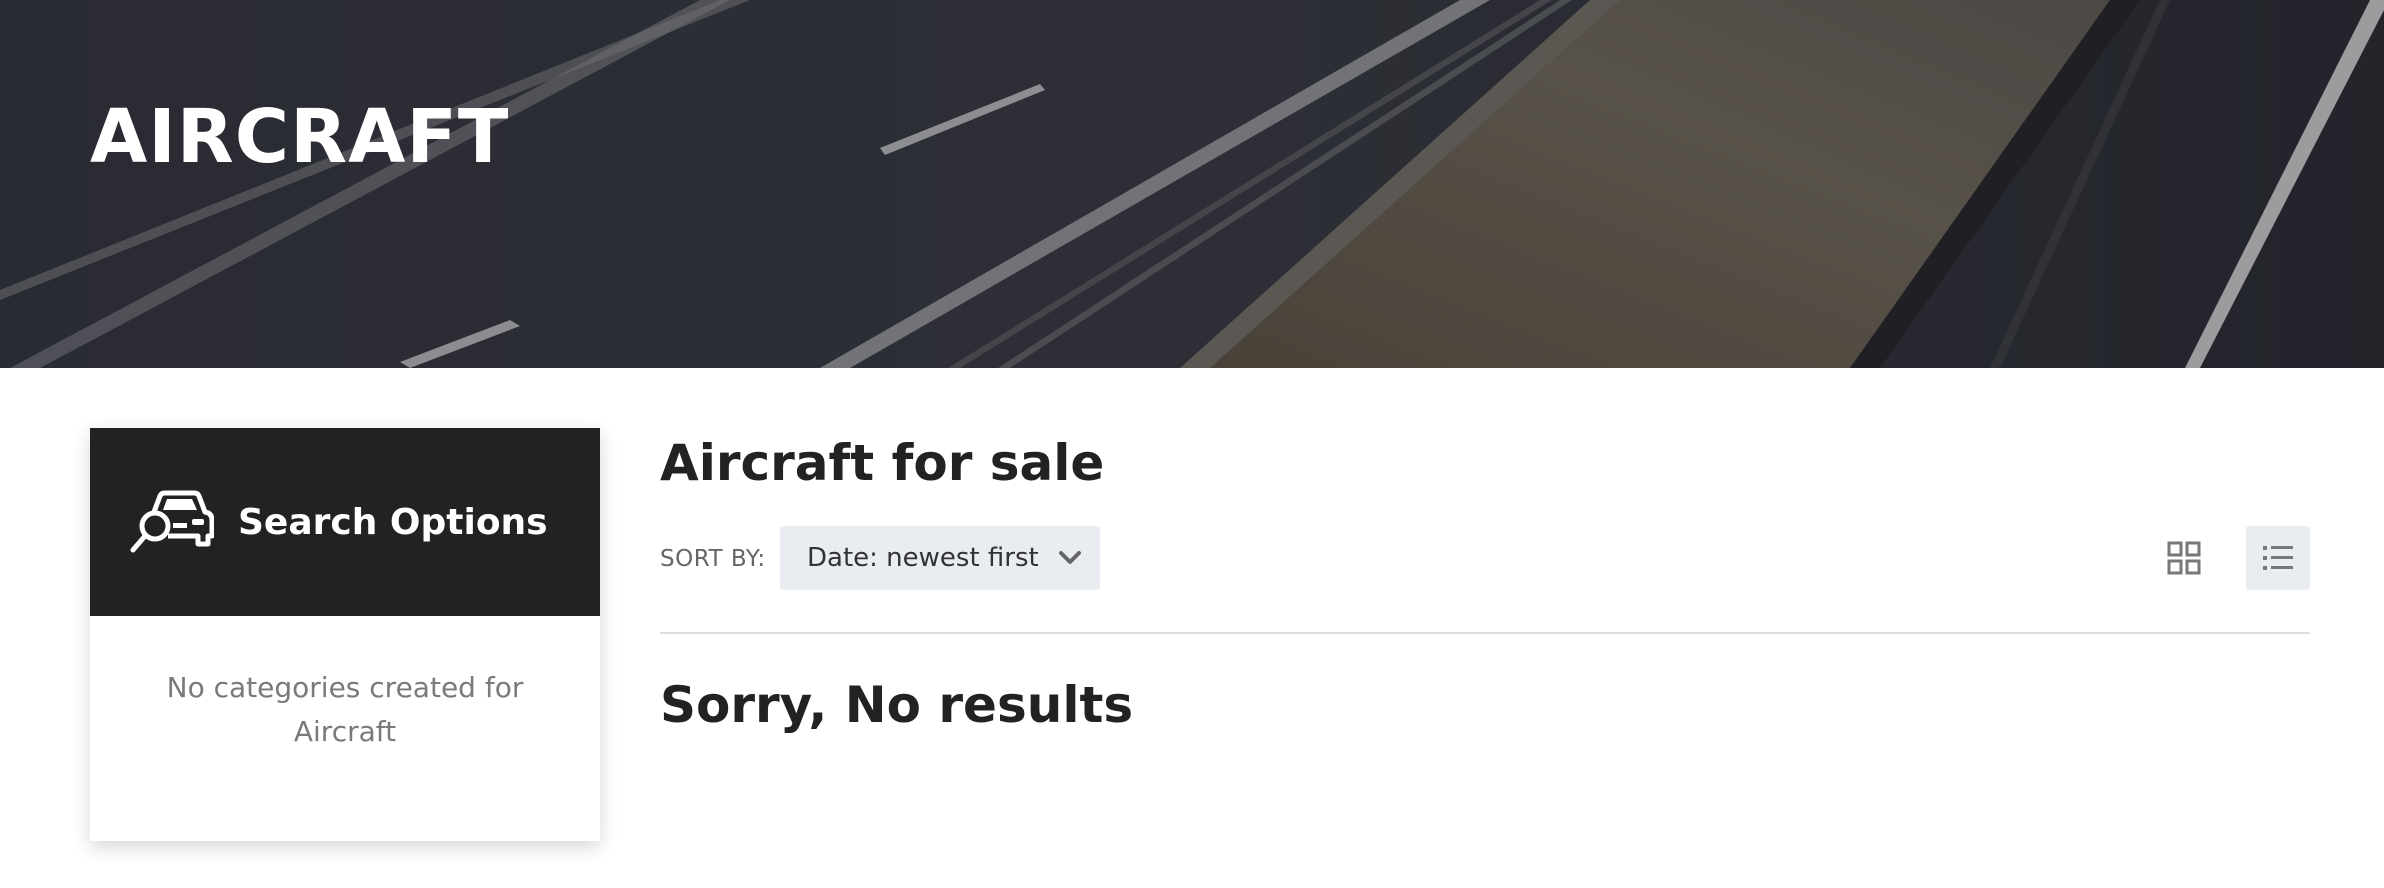  What do you see at coordinates (897, 705) in the screenshot?
I see `no-results-message: Sorry, No results` at bounding box center [897, 705].